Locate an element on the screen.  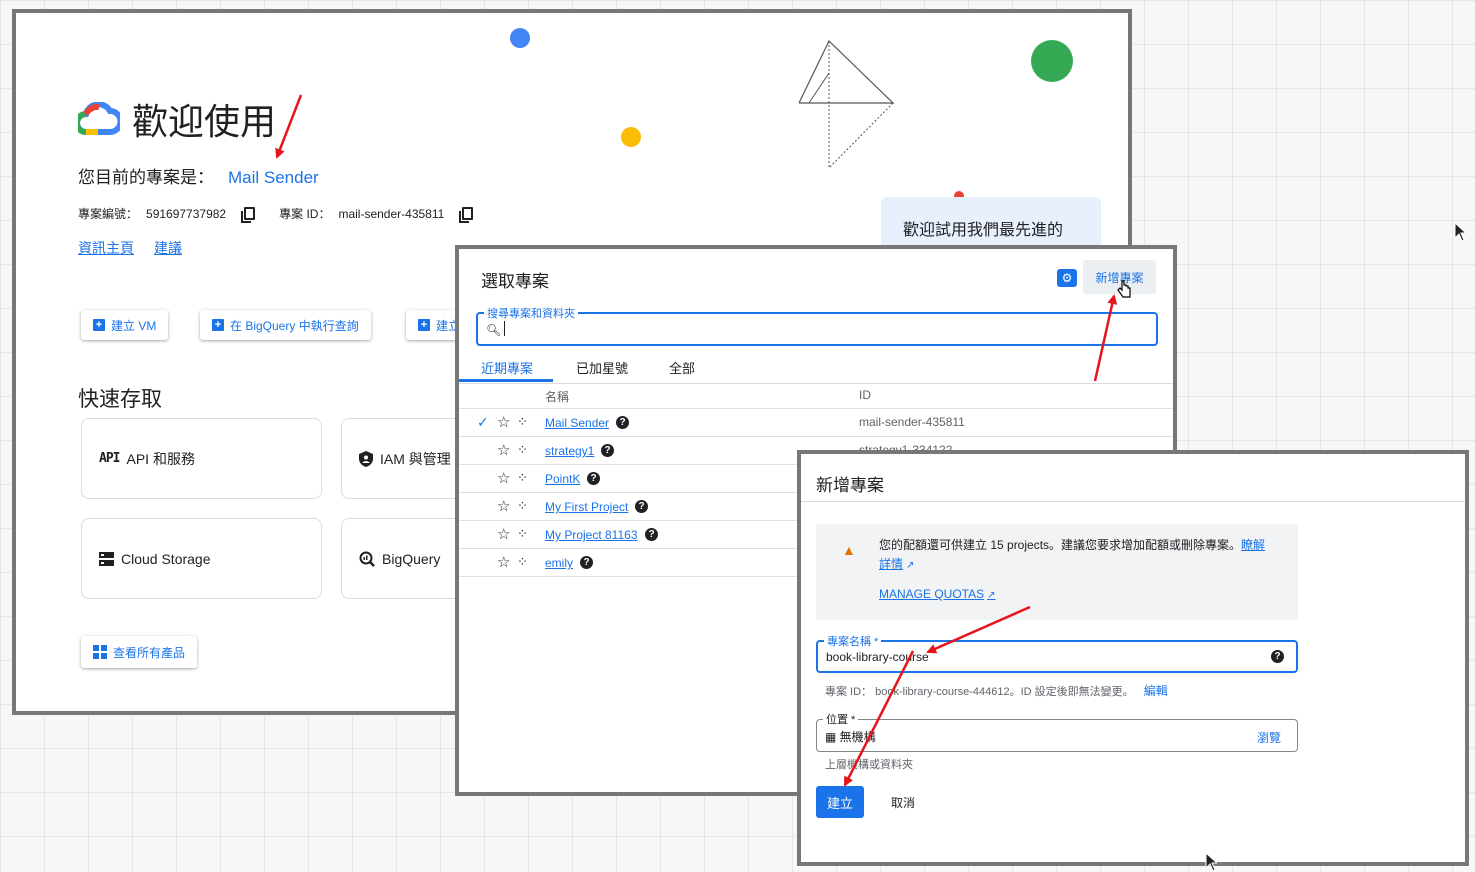
view-all-products-button: 查看所有產品 is located at coordinates (139, 652).